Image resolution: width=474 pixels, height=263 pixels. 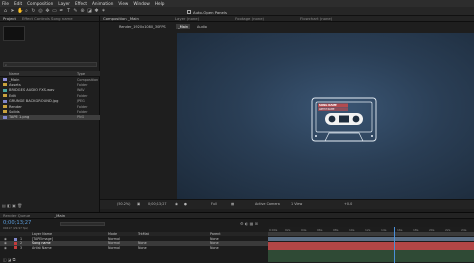 I want to click on pen-tool-icon: ✒, so click(x=61, y=11).